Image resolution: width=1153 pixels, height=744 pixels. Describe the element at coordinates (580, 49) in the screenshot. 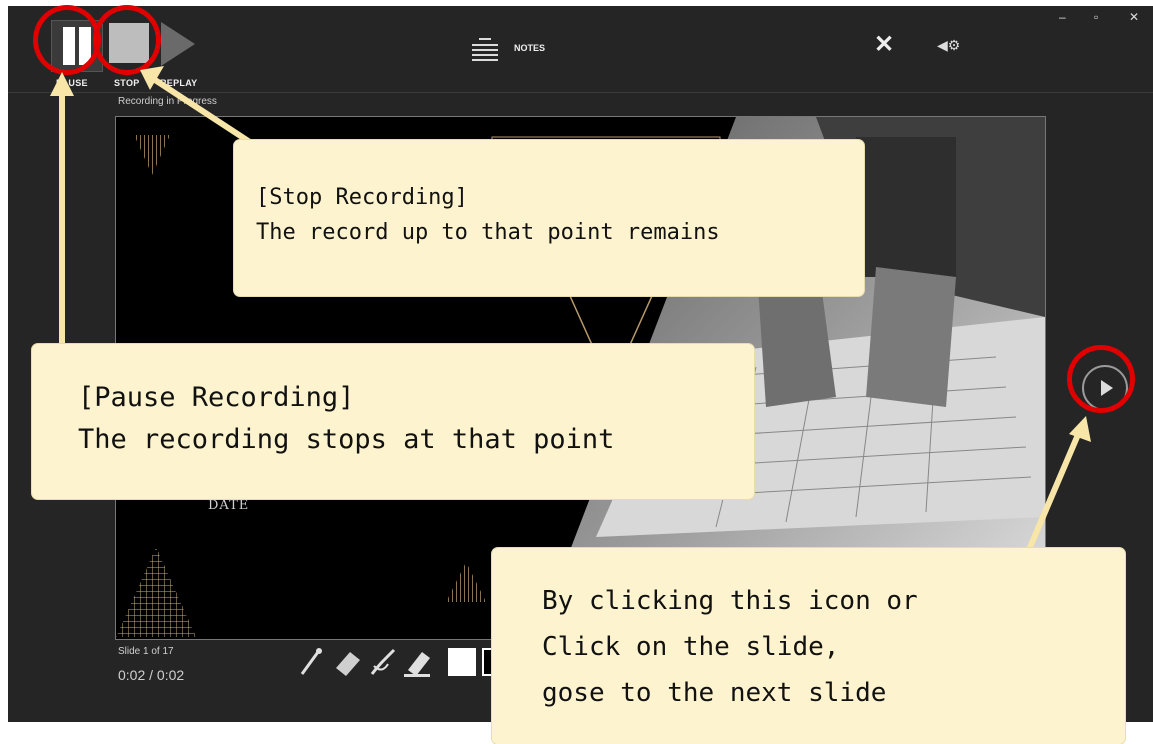

I see `recording-toolbar: PAUSE STOP REPLAY NOTES ✕ ◀⚙ – ▫ ✕` at that location.